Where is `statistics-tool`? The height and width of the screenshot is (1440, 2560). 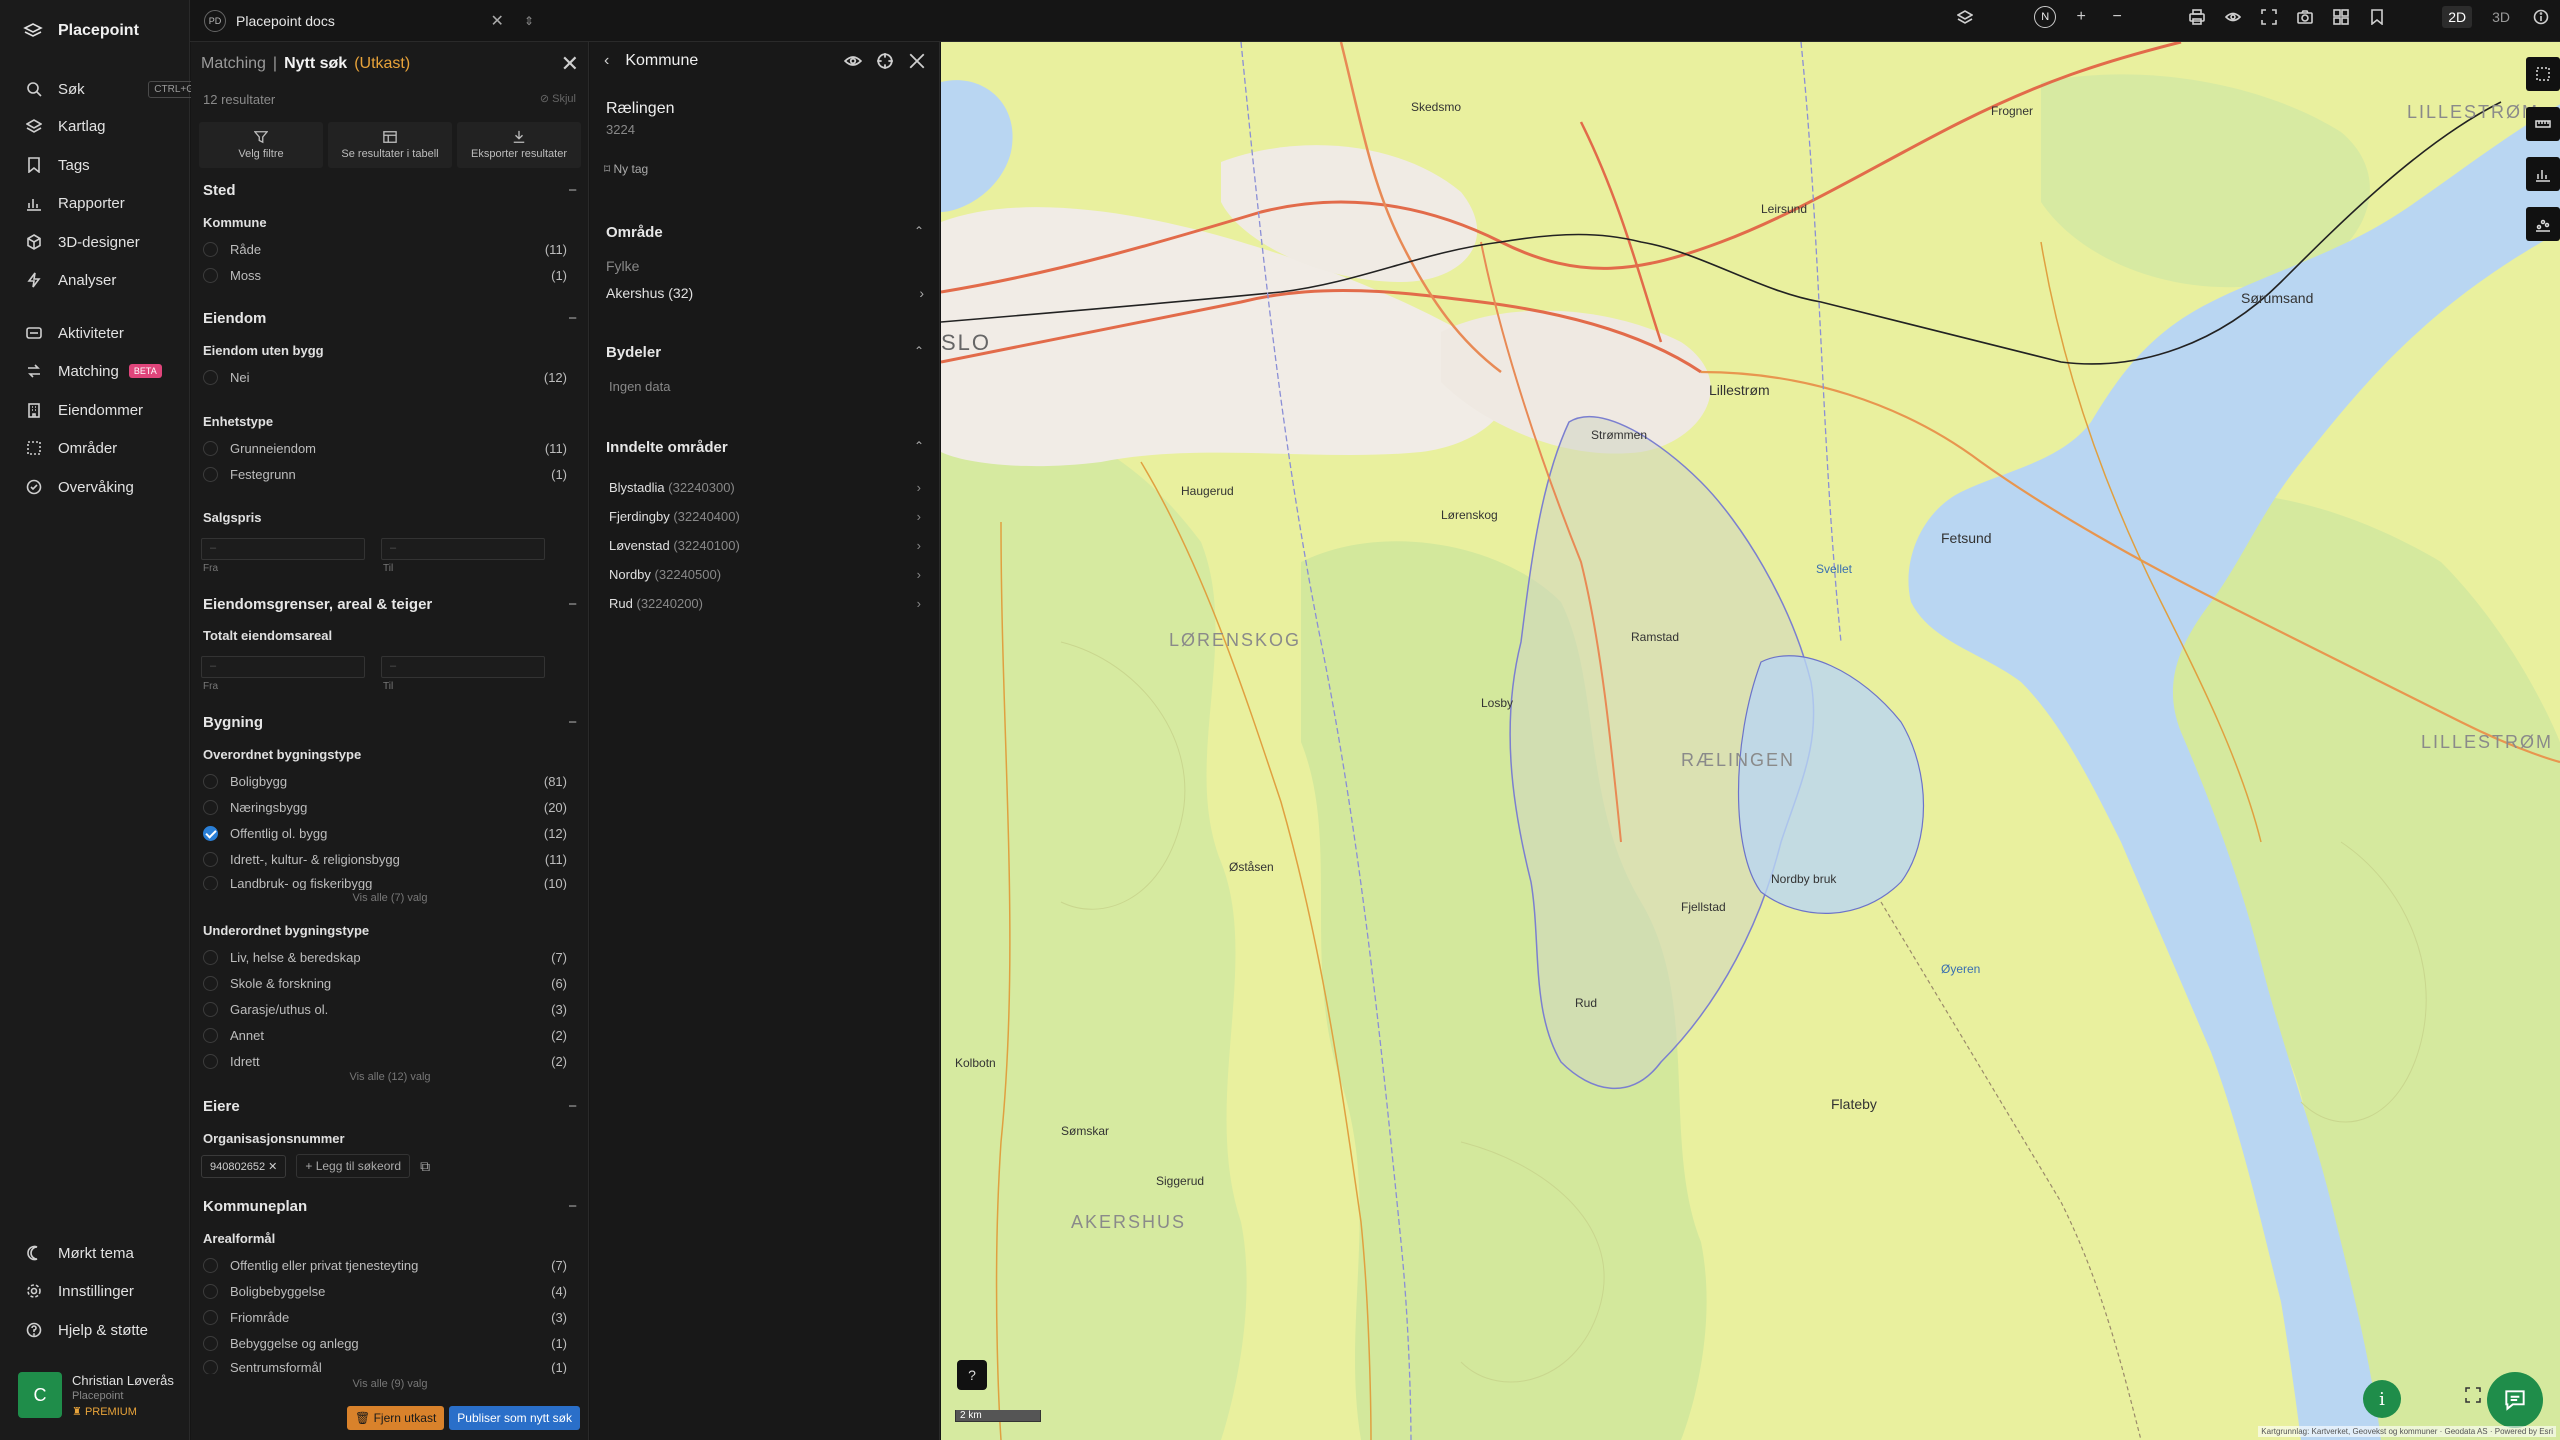
statistics-tool is located at coordinates (2543, 174).